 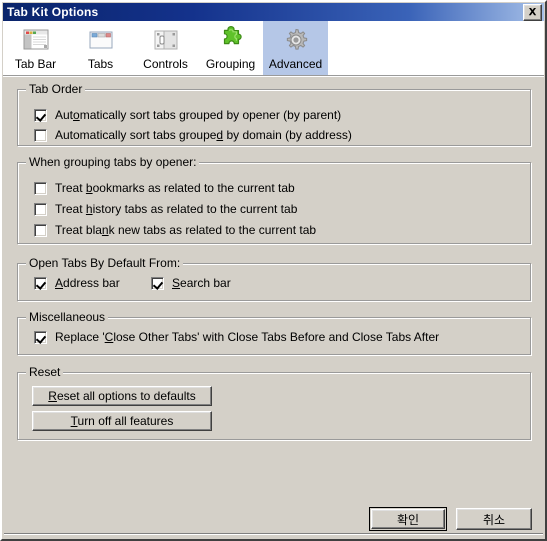 I want to click on controls-icon, so click(x=166, y=40).